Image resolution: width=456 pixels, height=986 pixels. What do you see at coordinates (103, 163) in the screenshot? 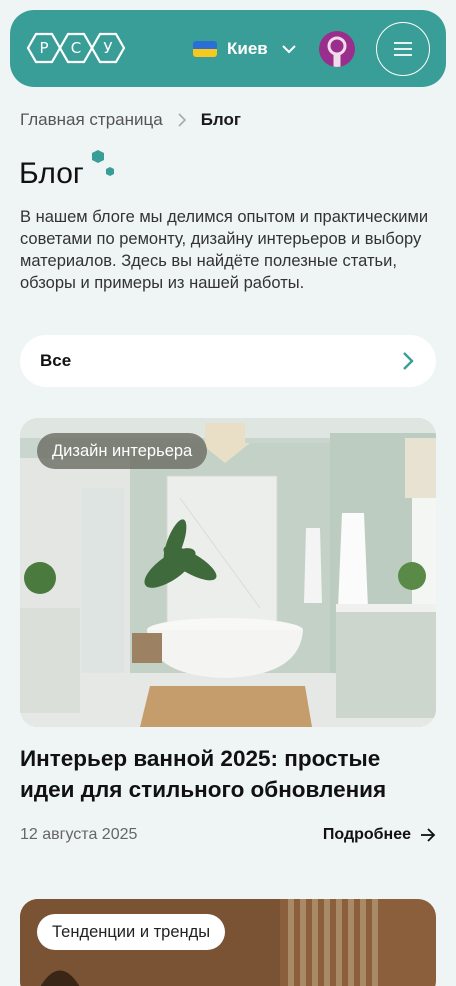
I see `hexagon-decoration-icon` at bounding box center [103, 163].